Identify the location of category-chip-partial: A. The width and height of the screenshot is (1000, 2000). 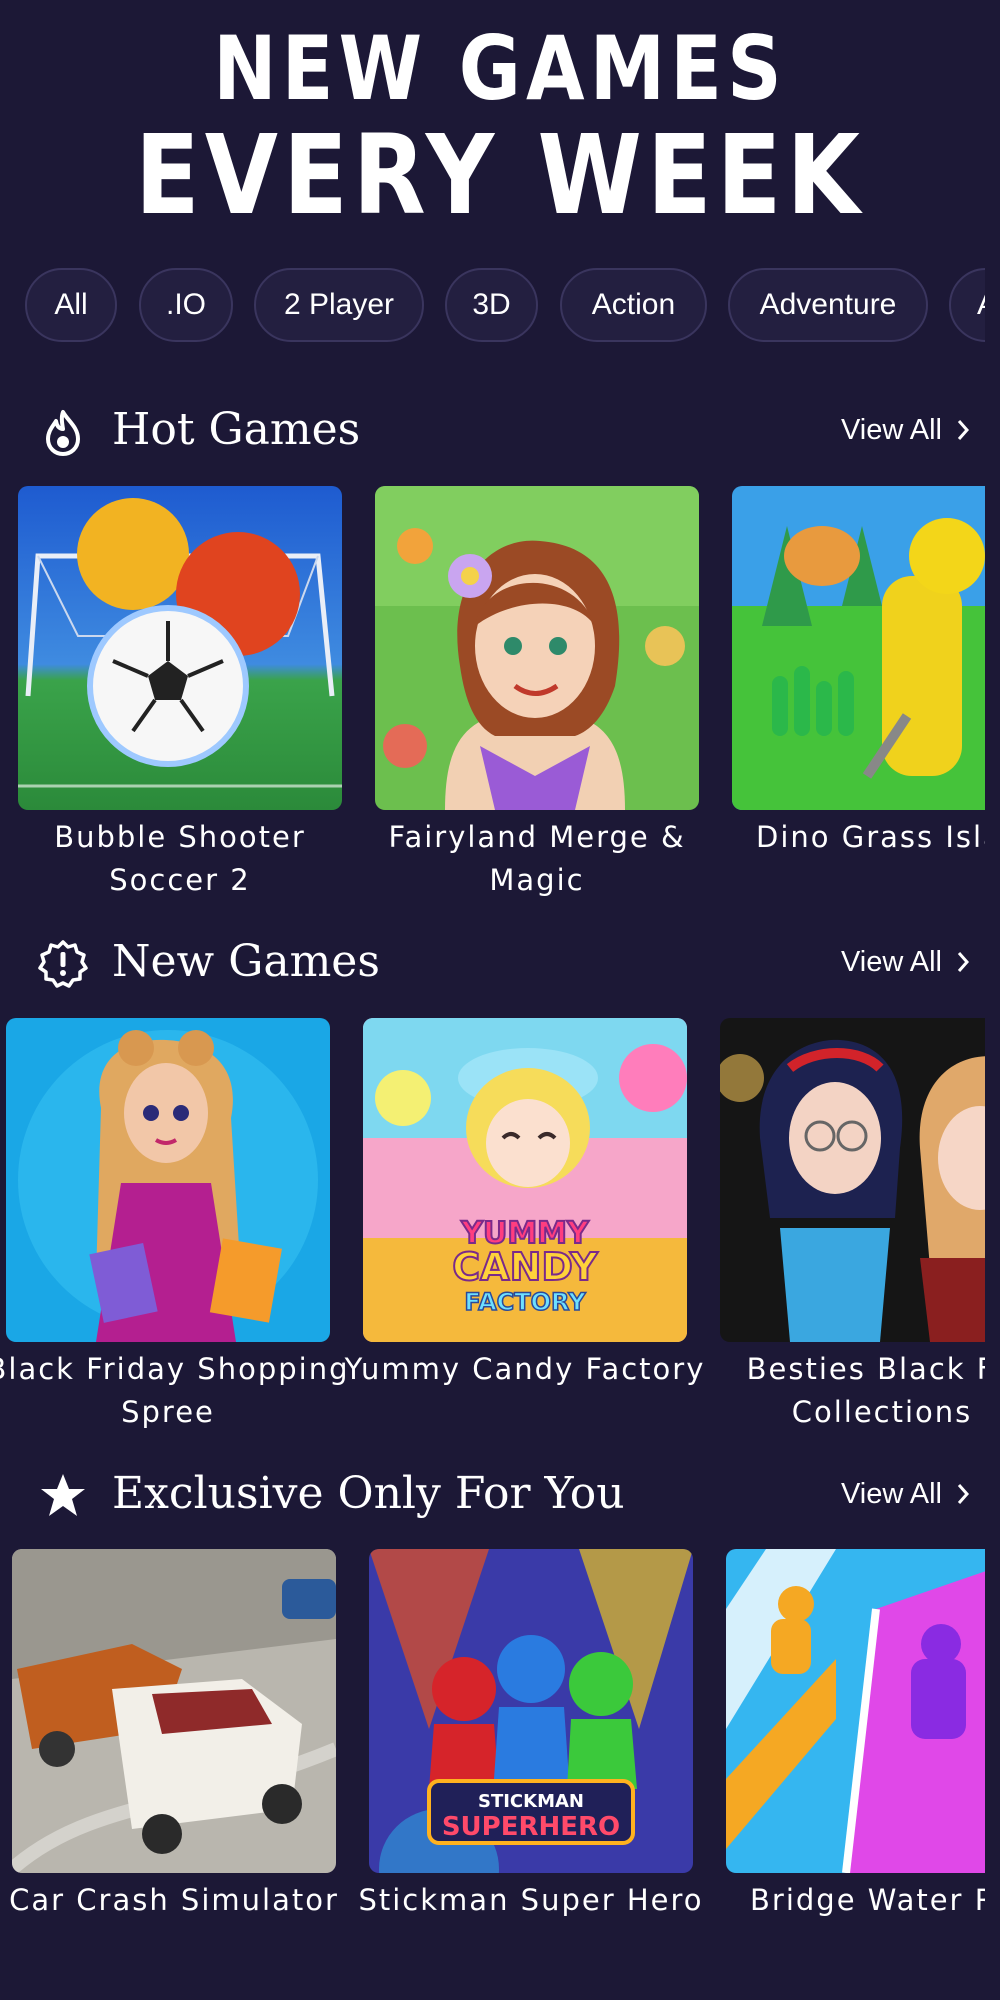
(967, 305).